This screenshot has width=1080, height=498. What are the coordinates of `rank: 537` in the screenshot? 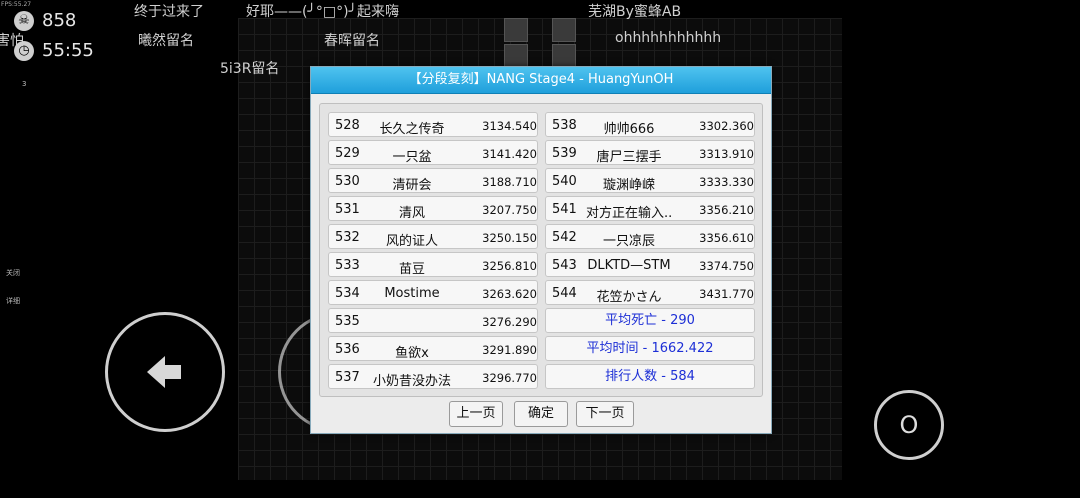 It's located at (347, 377).